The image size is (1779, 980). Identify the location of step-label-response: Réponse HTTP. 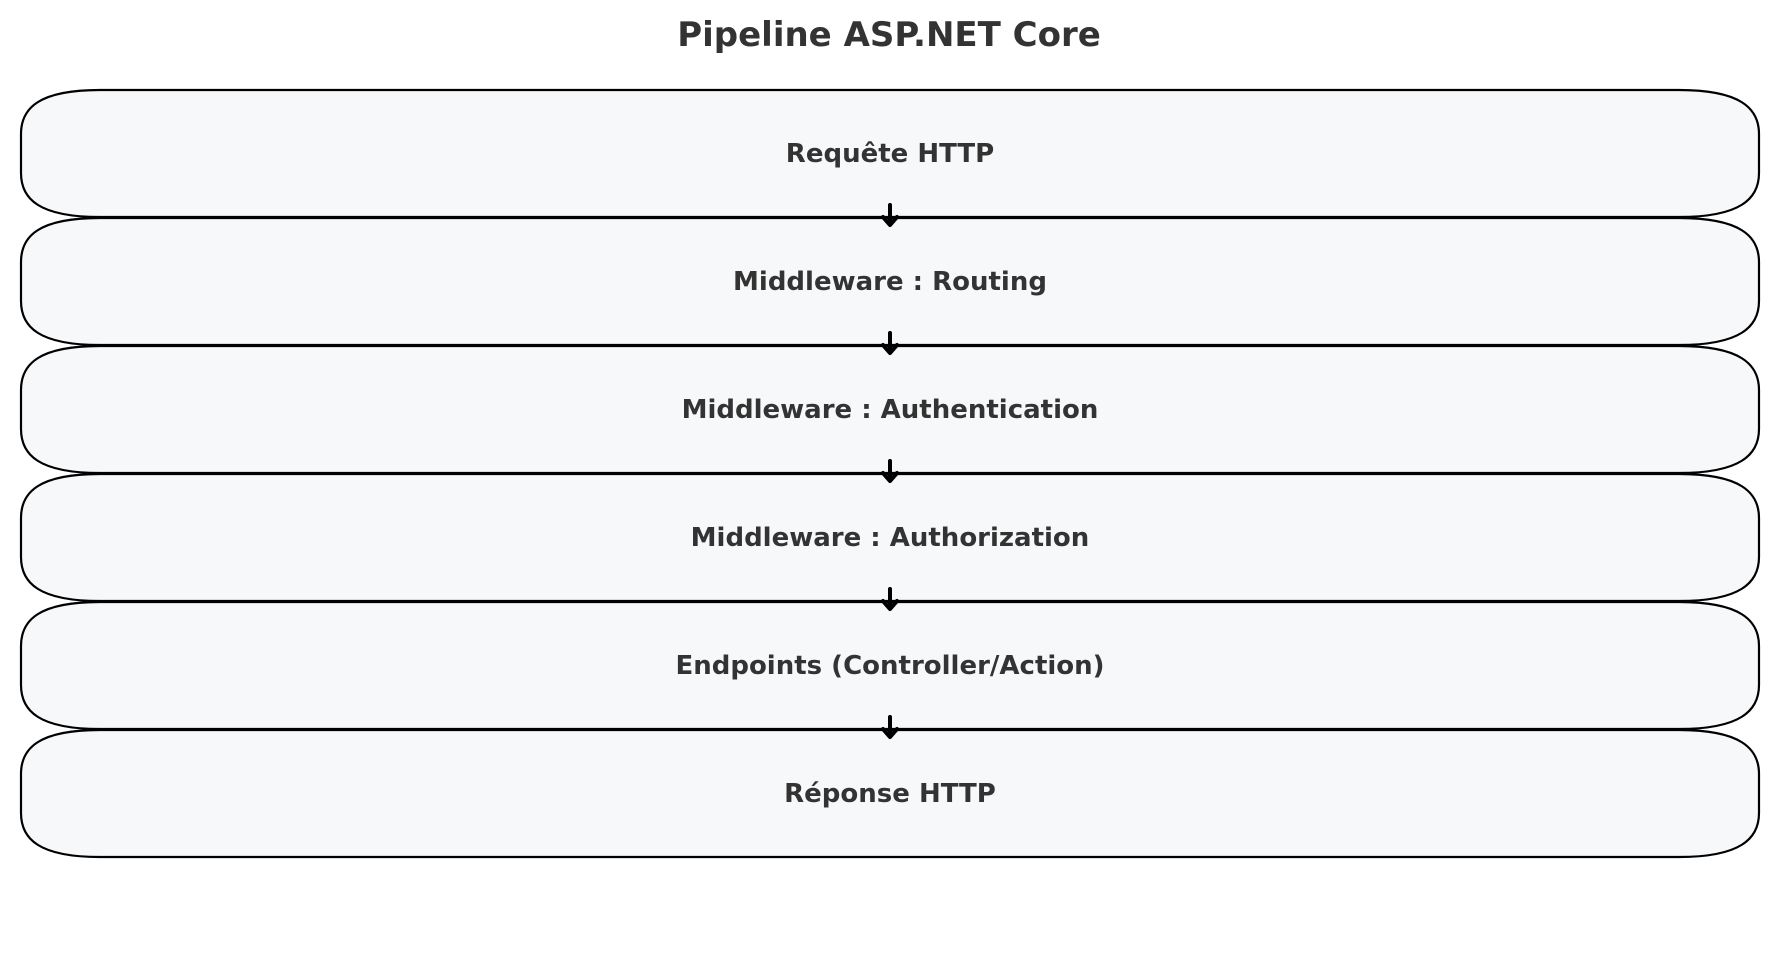
(890, 794).